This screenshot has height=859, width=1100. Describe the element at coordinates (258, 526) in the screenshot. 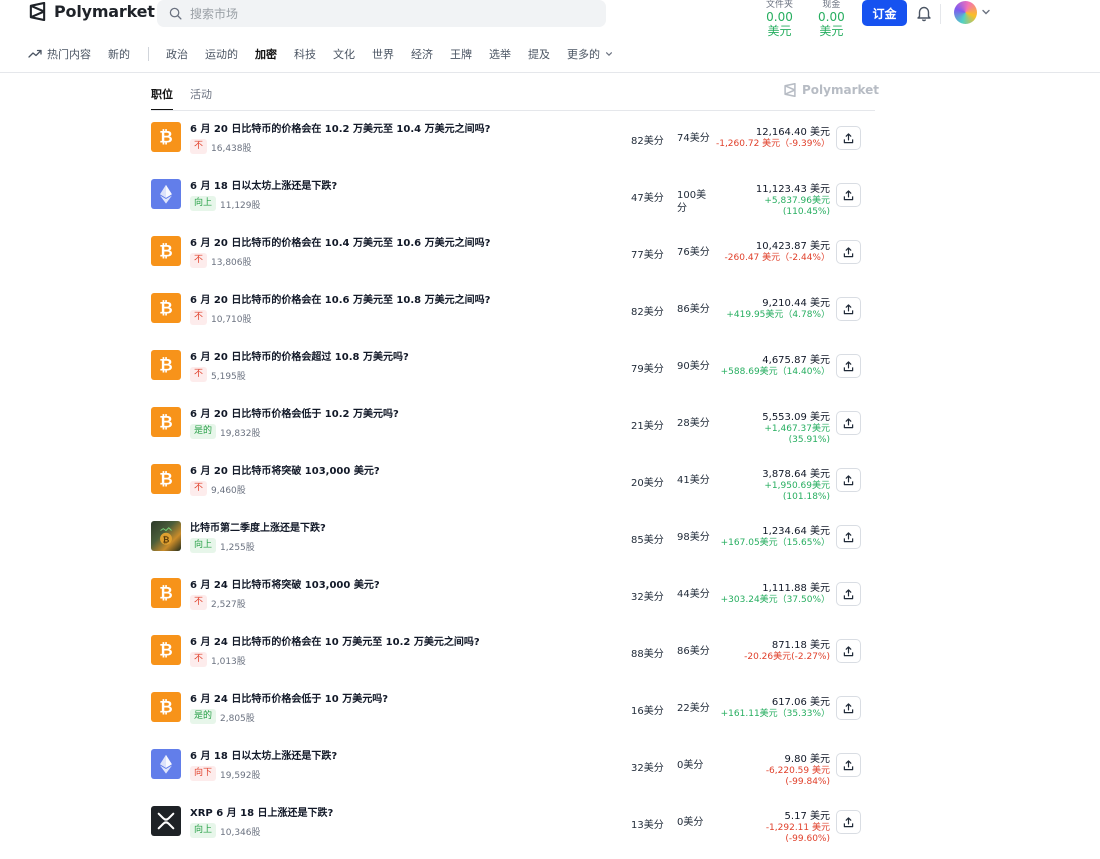

I see `market-title: 比特币第二季度上涨还是下跌?` at that location.